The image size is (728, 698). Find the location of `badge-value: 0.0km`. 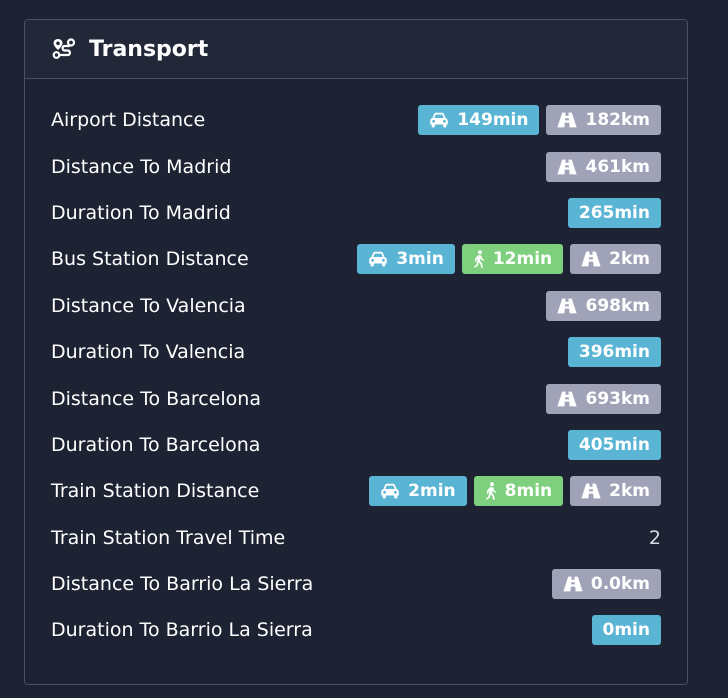

badge-value: 0.0km is located at coordinates (620, 584).